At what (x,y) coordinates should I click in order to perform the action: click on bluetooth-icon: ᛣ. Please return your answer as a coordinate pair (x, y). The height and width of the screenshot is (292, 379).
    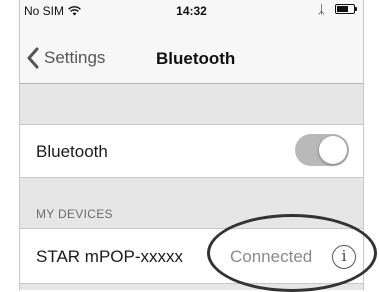
    Looking at the image, I should click on (321, 9).